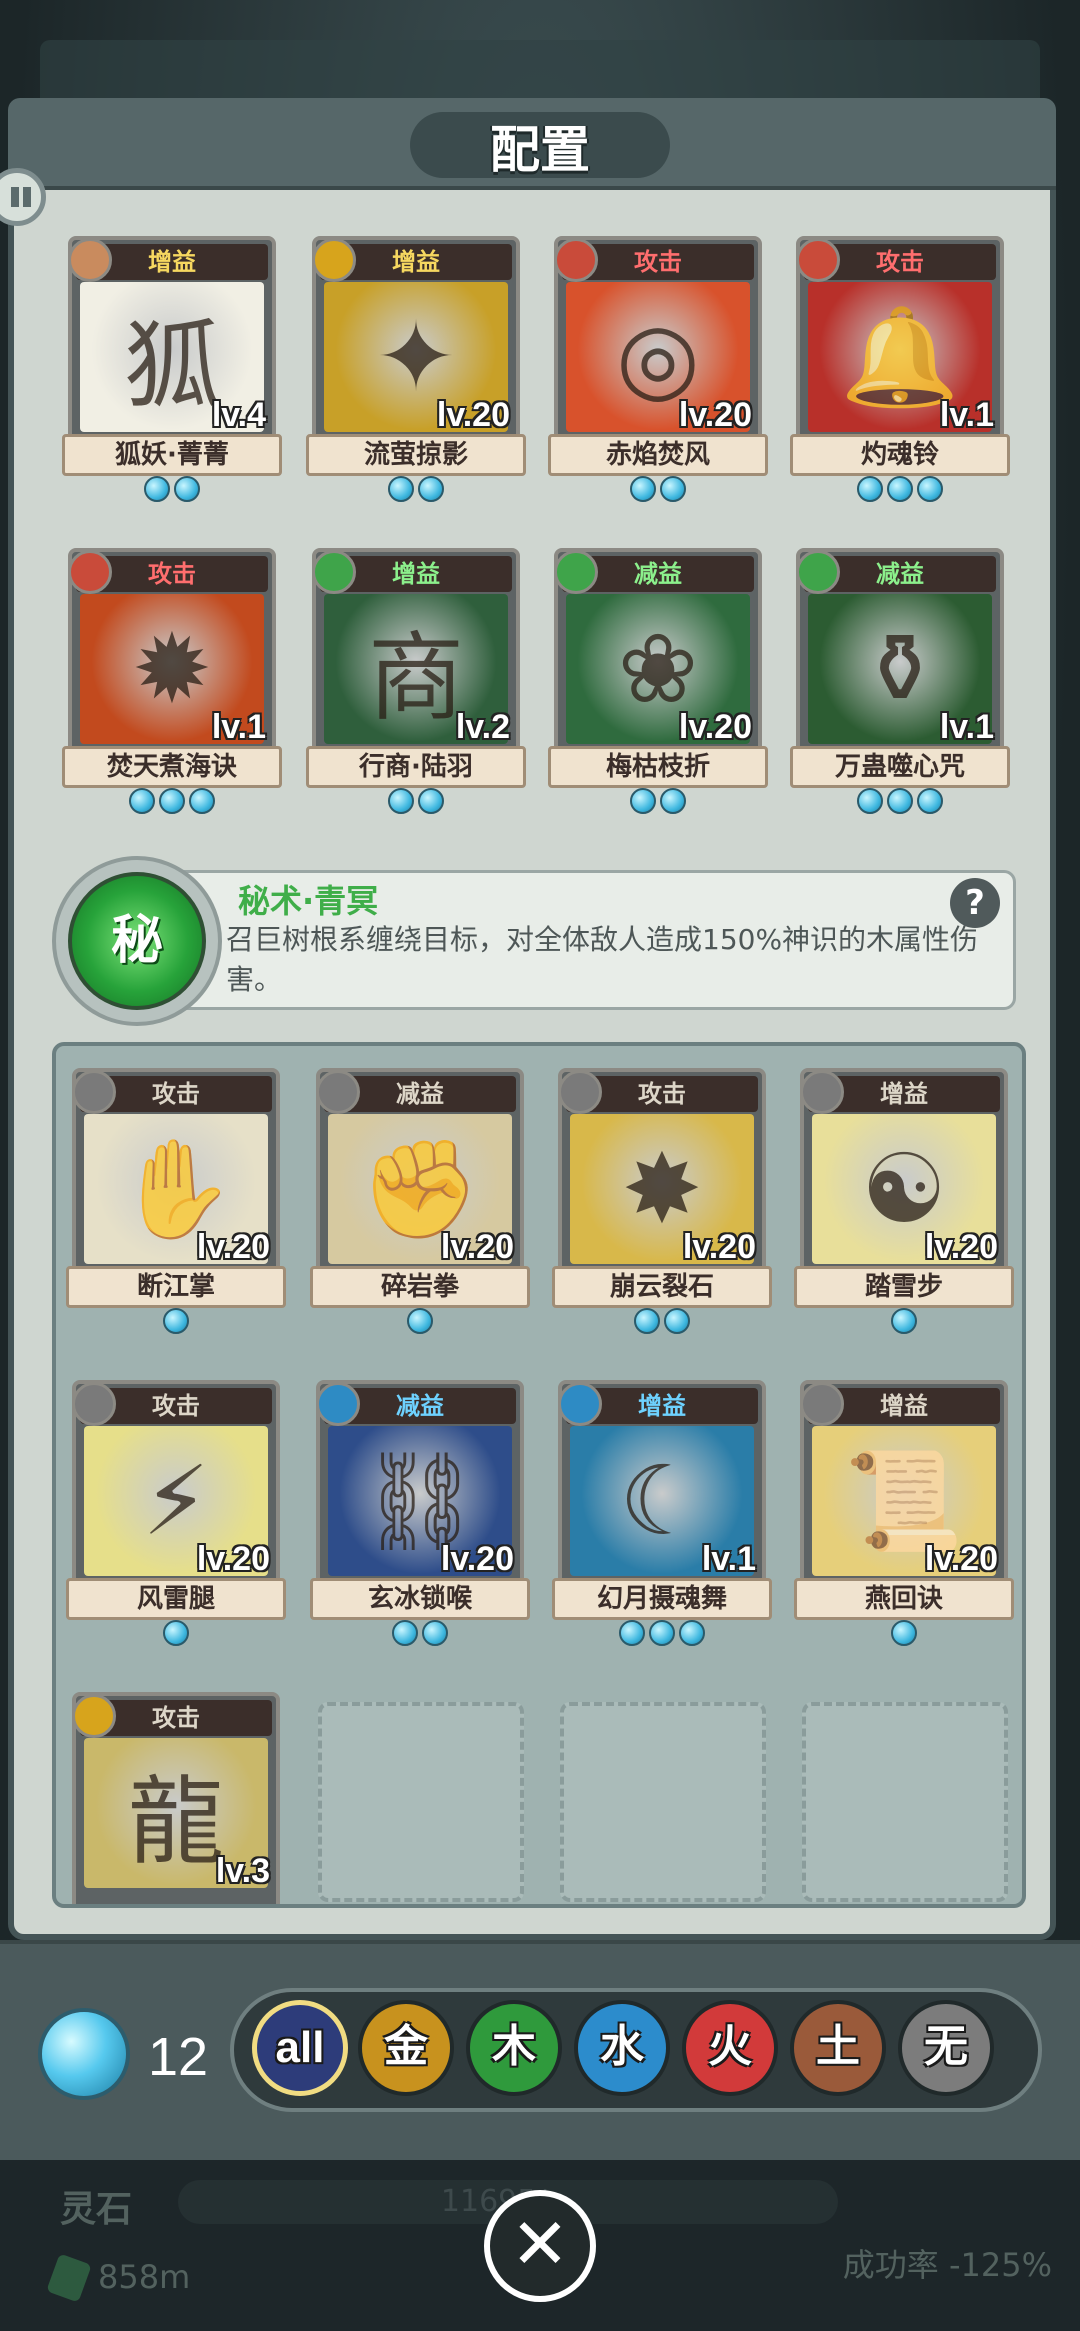 The height and width of the screenshot is (2331, 1080). I want to click on card-name: 焚天煮海诀, so click(172, 767).